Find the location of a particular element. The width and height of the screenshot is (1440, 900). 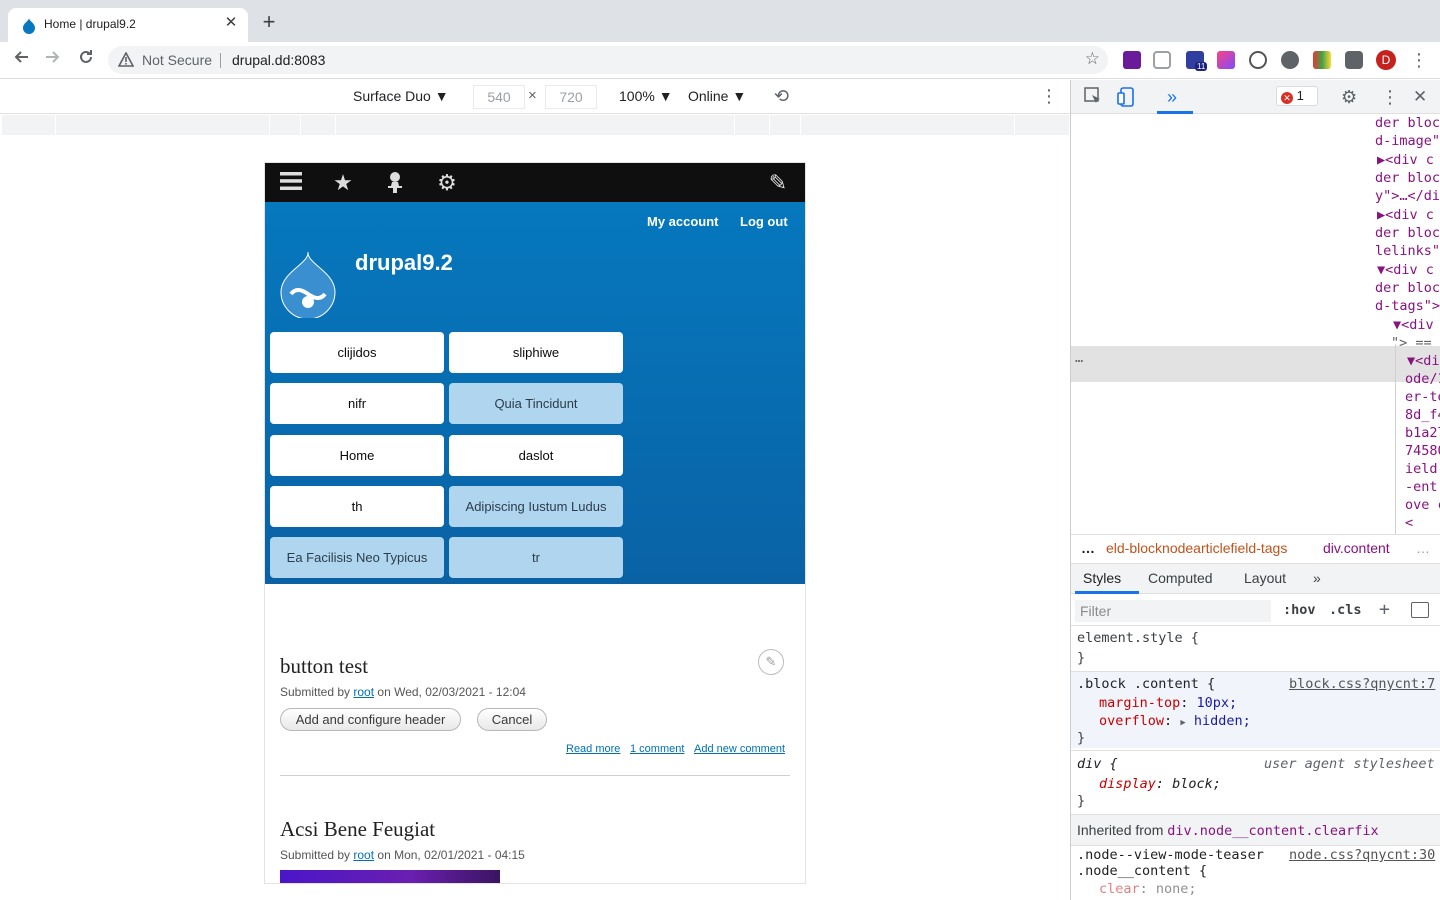

dom-node-line: "> == is located at coordinates (1411, 343).